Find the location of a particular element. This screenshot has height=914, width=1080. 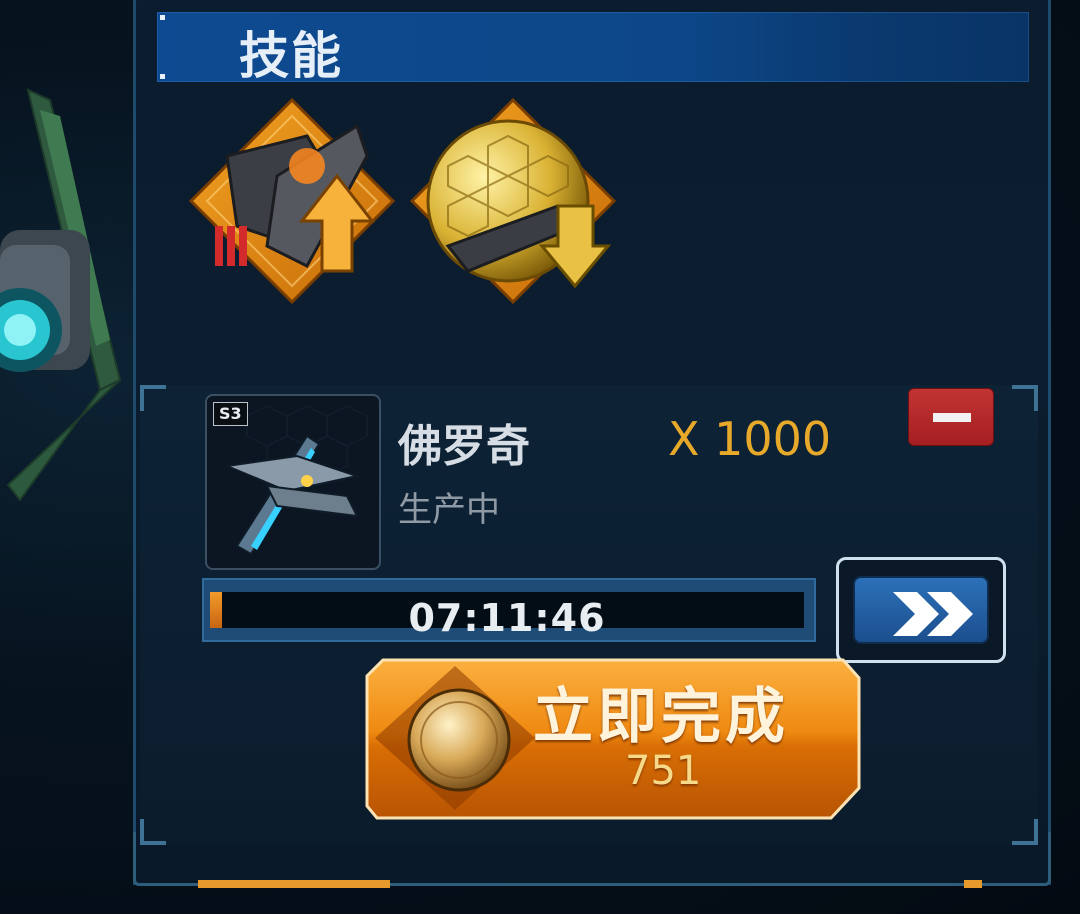

double-chevron-right-icon is located at coordinates (933, 614).